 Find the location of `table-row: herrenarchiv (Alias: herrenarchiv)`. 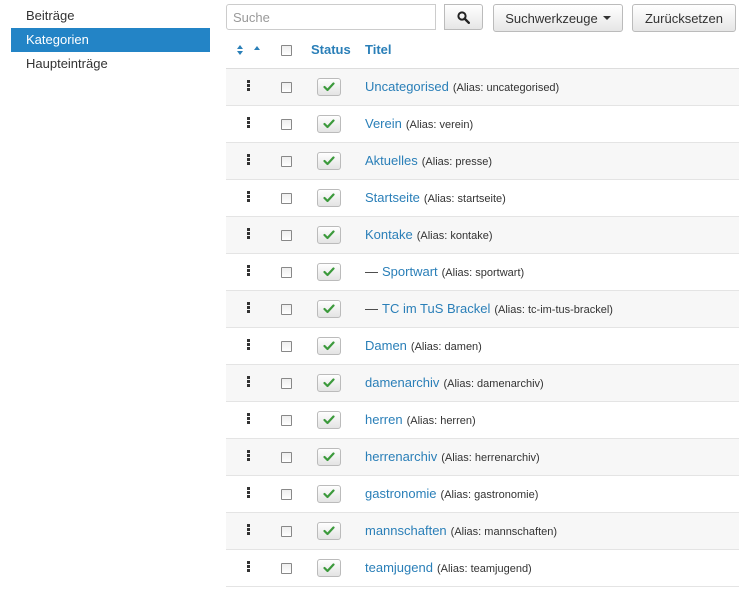

table-row: herrenarchiv (Alias: herrenarchiv) is located at coordinates (482, 457).